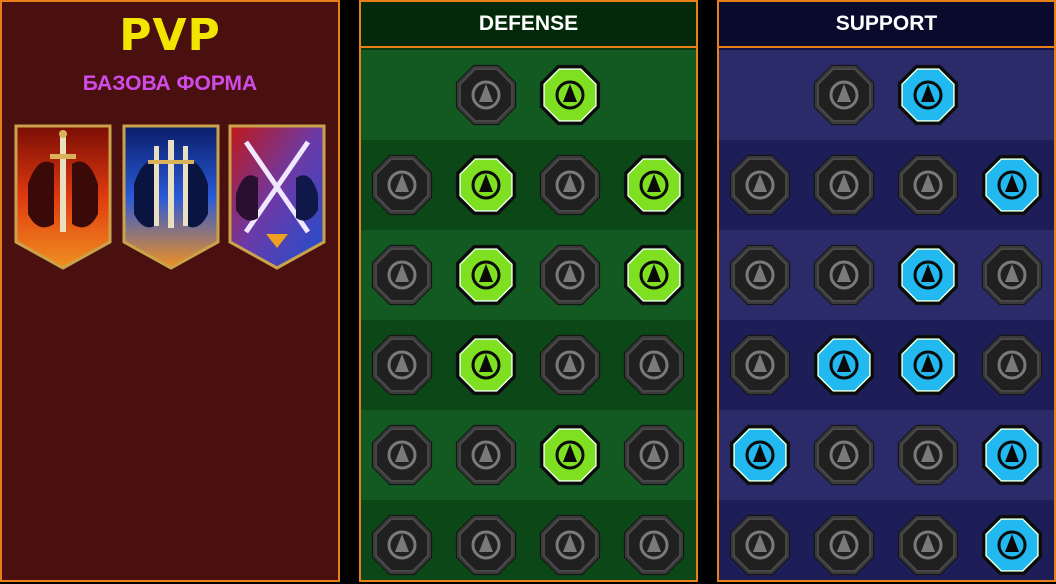  Describe the element at coordinates (486, 95) in the screenshot. I see `brick-wall-icon` at that location.